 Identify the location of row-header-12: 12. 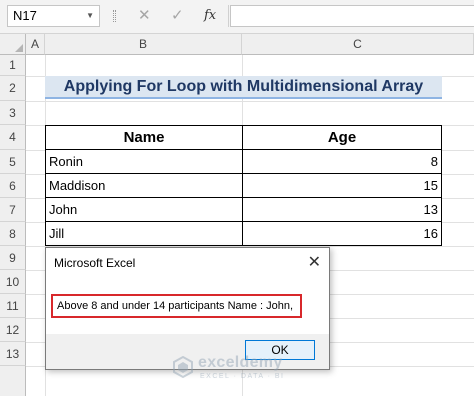
(13, 330).